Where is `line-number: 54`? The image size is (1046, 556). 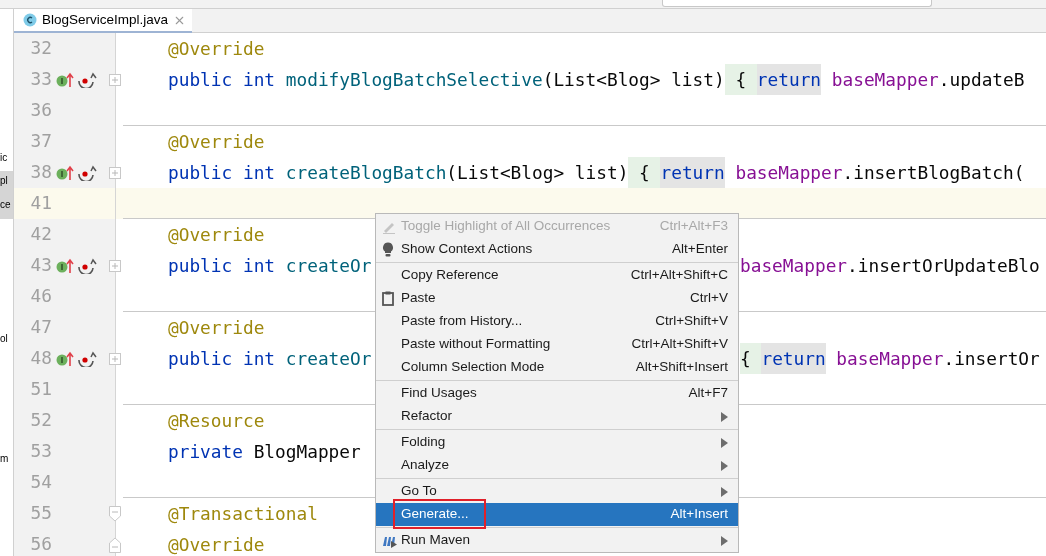
line-number: 54 is located at coordinates (40, 482).